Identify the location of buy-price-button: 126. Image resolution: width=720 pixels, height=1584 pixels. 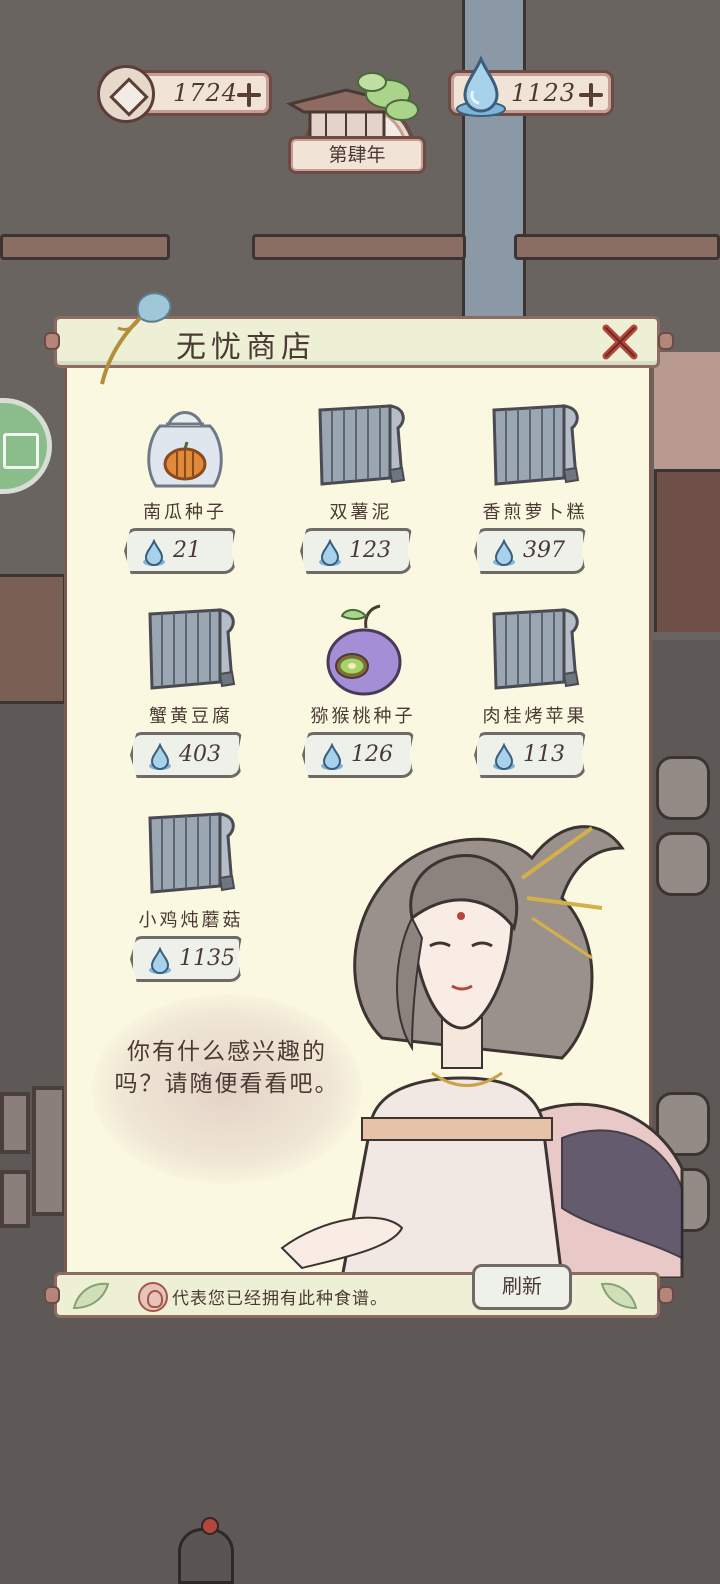
(358, 755).